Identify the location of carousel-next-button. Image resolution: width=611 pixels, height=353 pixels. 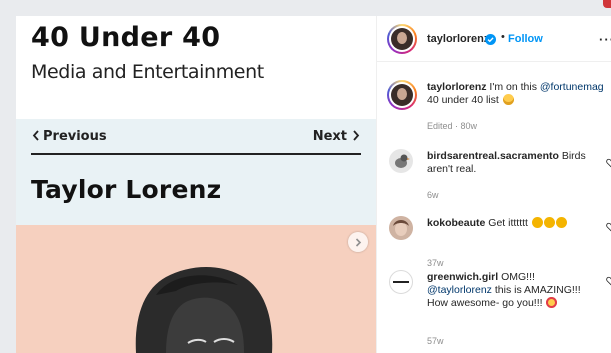
(358, 242).